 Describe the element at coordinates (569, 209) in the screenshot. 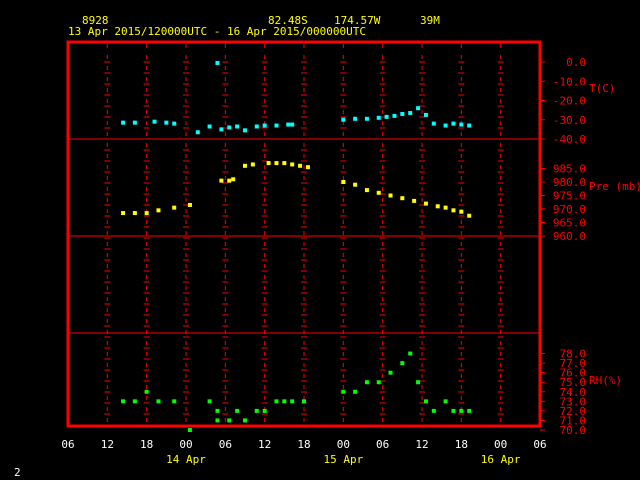

I see `y-tick-label: 970.0` at that location.